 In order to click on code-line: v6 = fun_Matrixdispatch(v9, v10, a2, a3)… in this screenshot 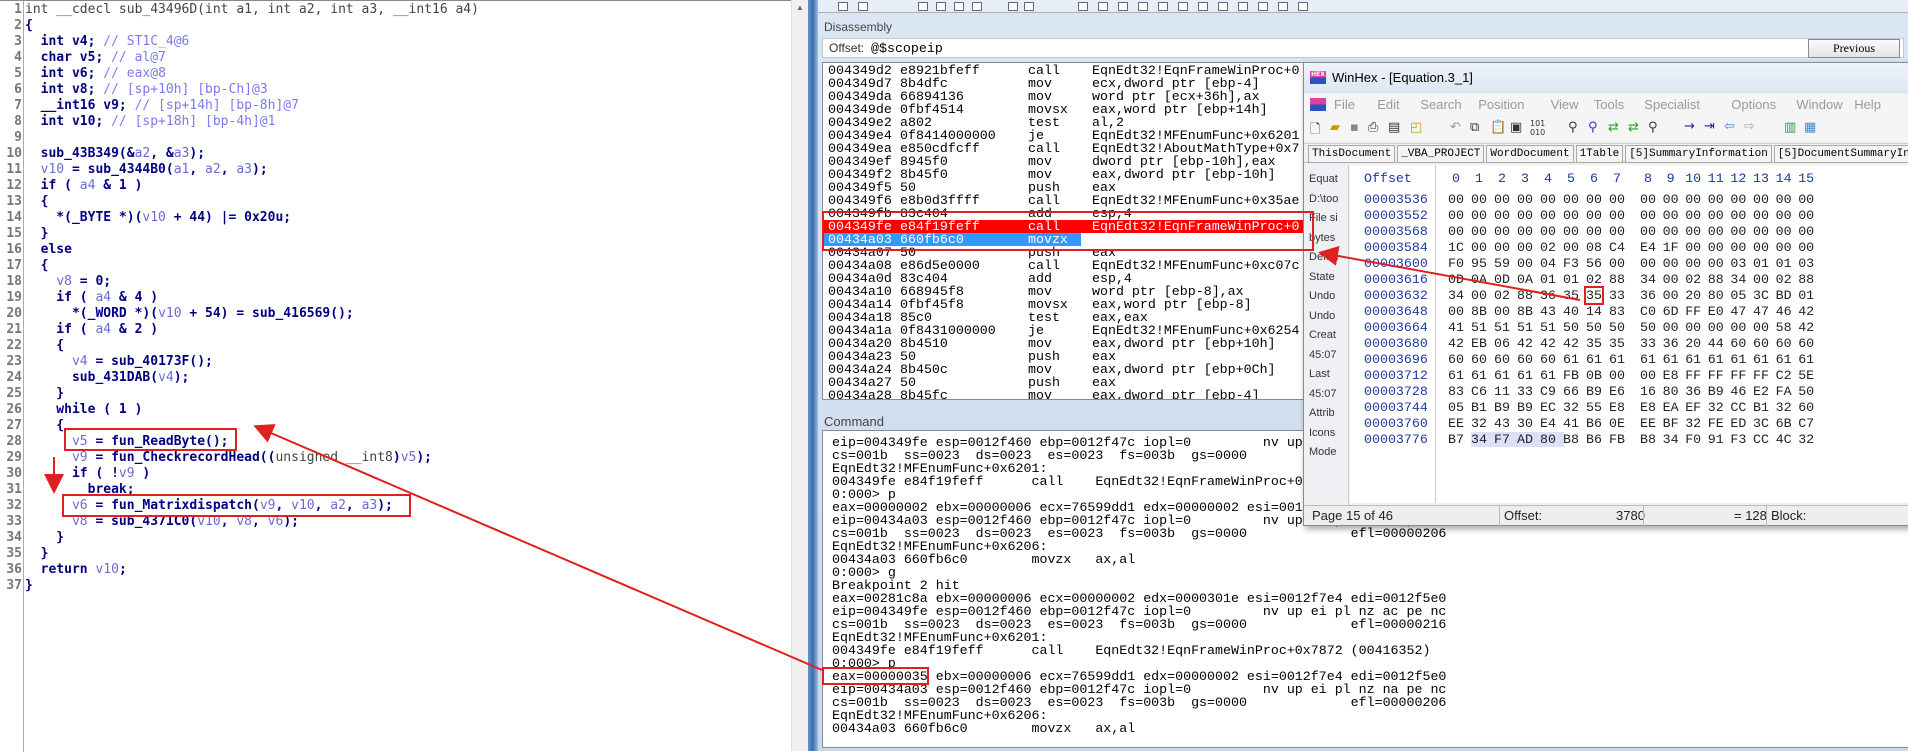, I will do `click(209, 505)`.